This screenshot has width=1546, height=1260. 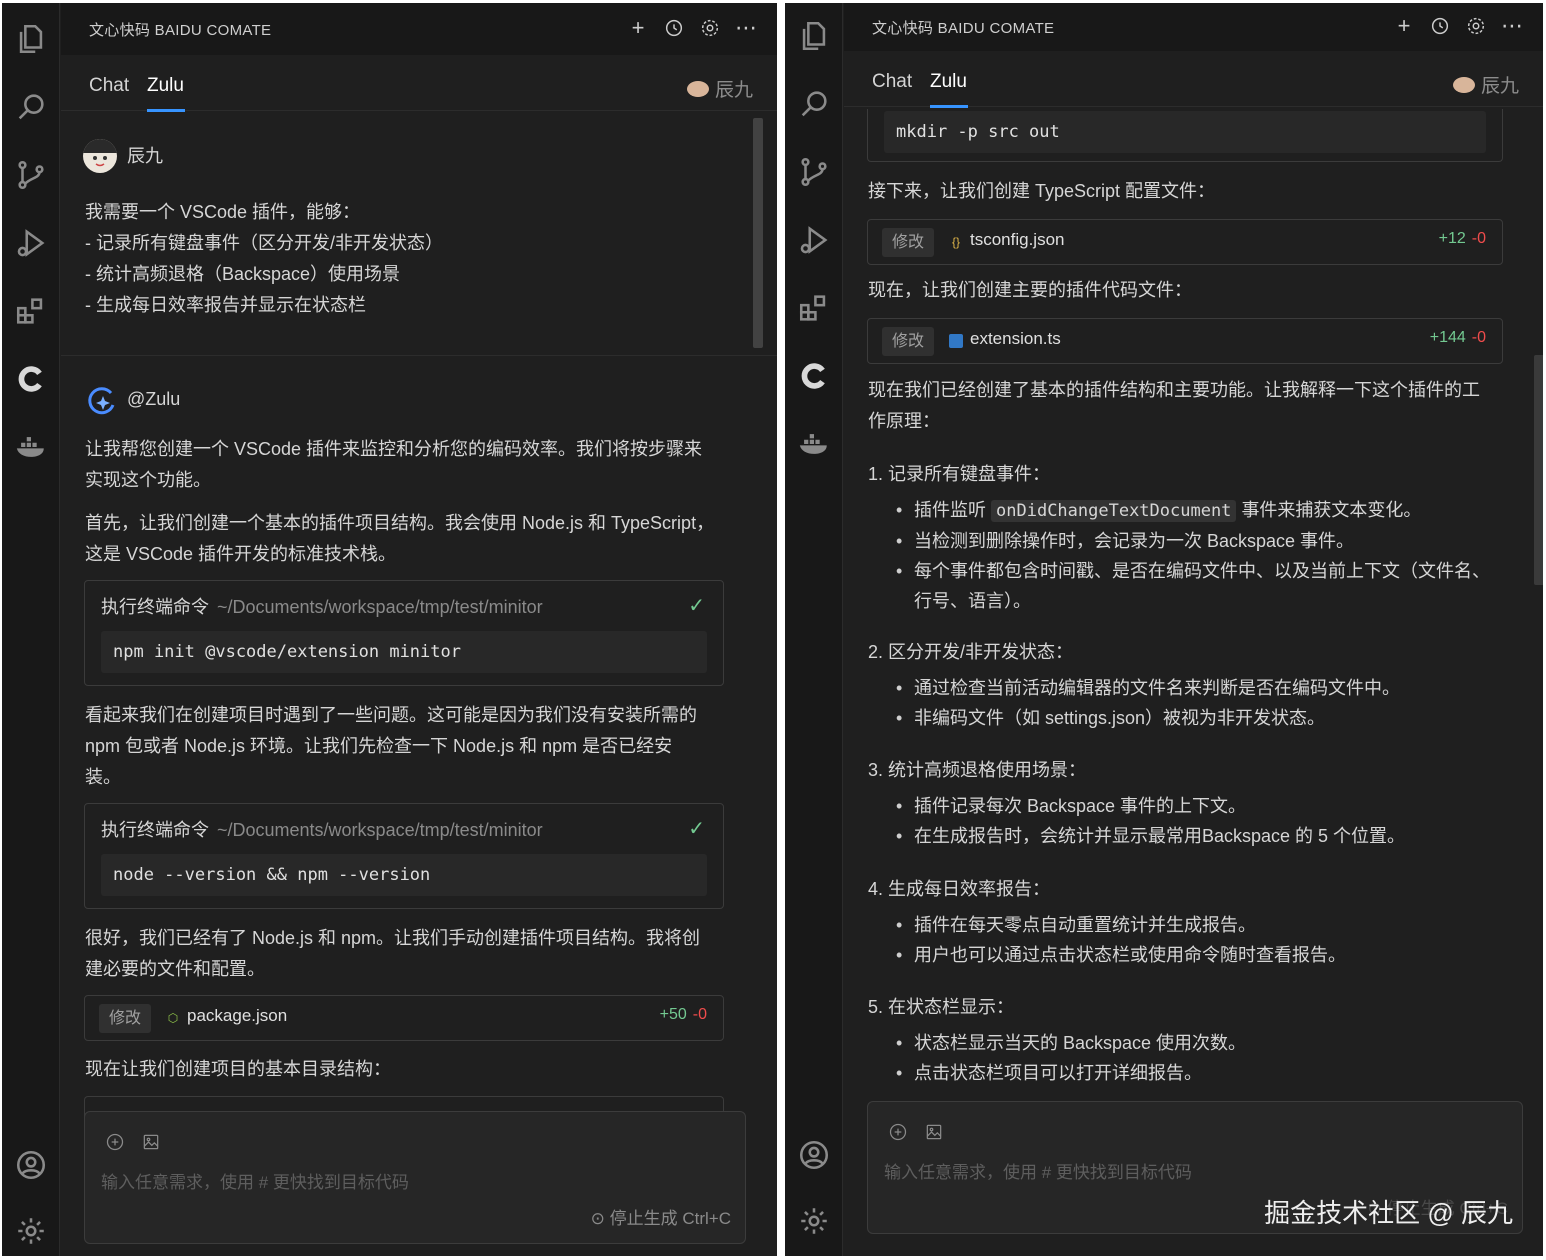 I want to click on diff-added: +50, so click(x=673, y=1014).